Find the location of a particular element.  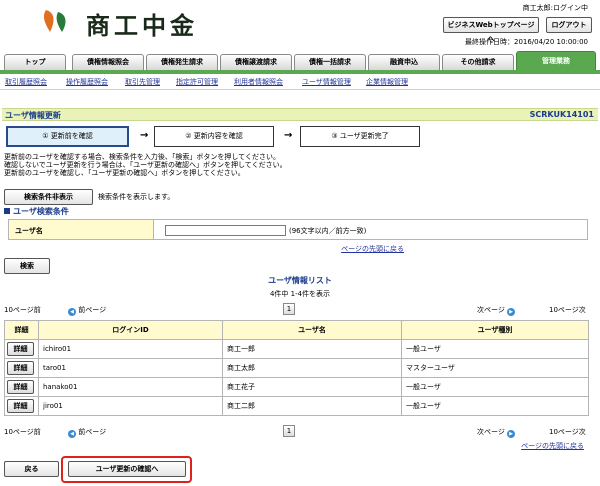

subnav-transaction-history: 取引履歴照会 is located at coordinates (26, 82).